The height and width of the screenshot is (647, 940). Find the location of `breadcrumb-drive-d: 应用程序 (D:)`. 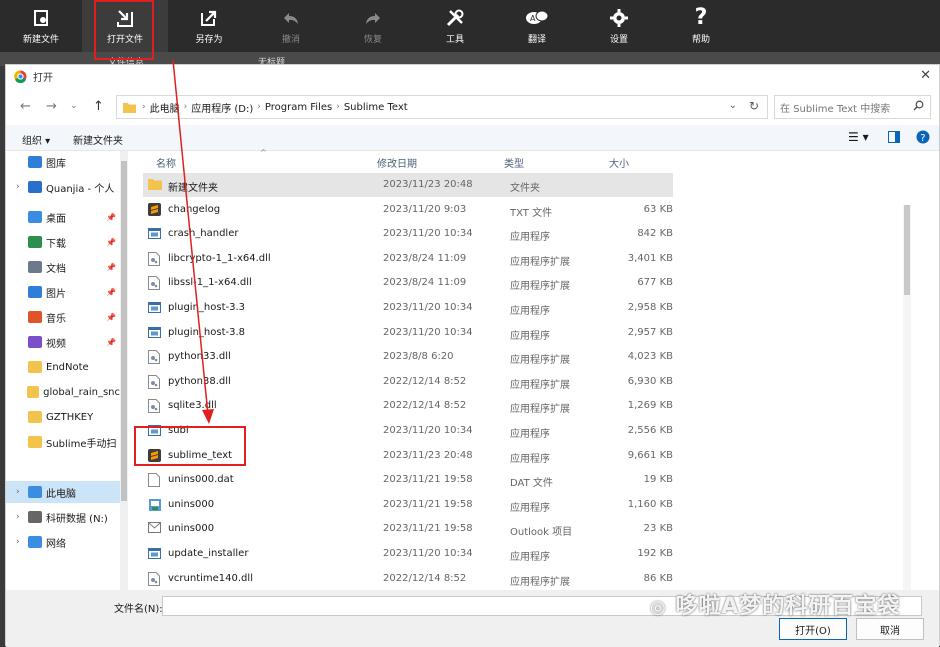

breadcrumb-drive-d: 应用程序 (D:) is located at coordinates (222, 107).